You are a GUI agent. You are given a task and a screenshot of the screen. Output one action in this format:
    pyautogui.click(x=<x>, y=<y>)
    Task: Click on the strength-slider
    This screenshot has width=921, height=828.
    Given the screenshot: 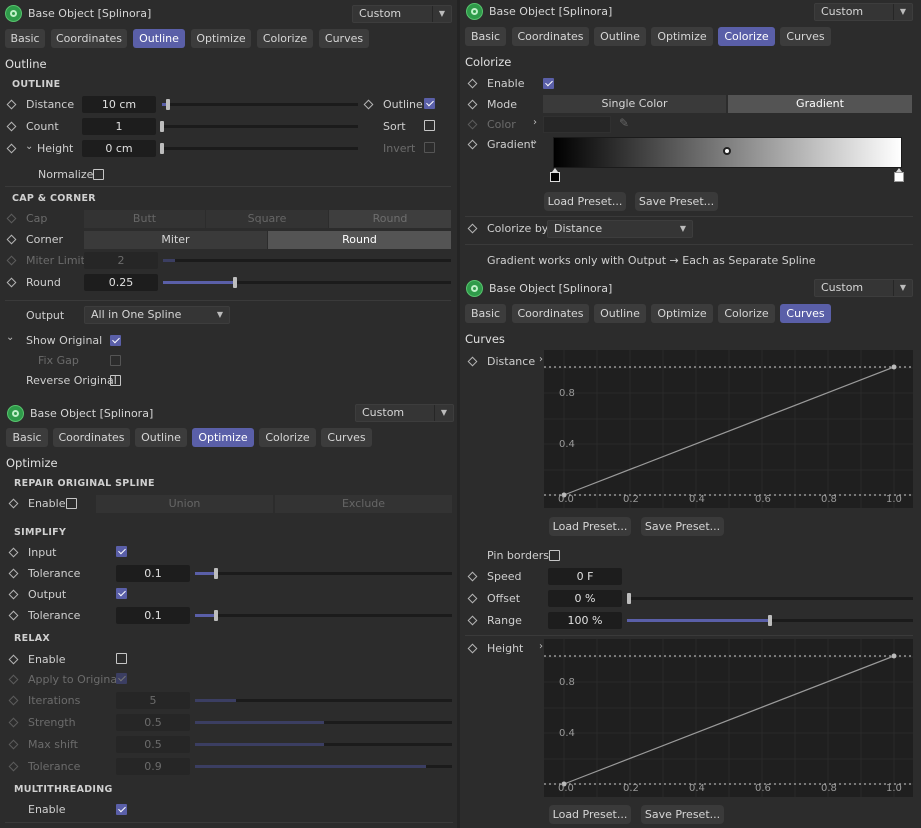 What is the action you would take?
    pyautogui.click(x=323, y=722)
    